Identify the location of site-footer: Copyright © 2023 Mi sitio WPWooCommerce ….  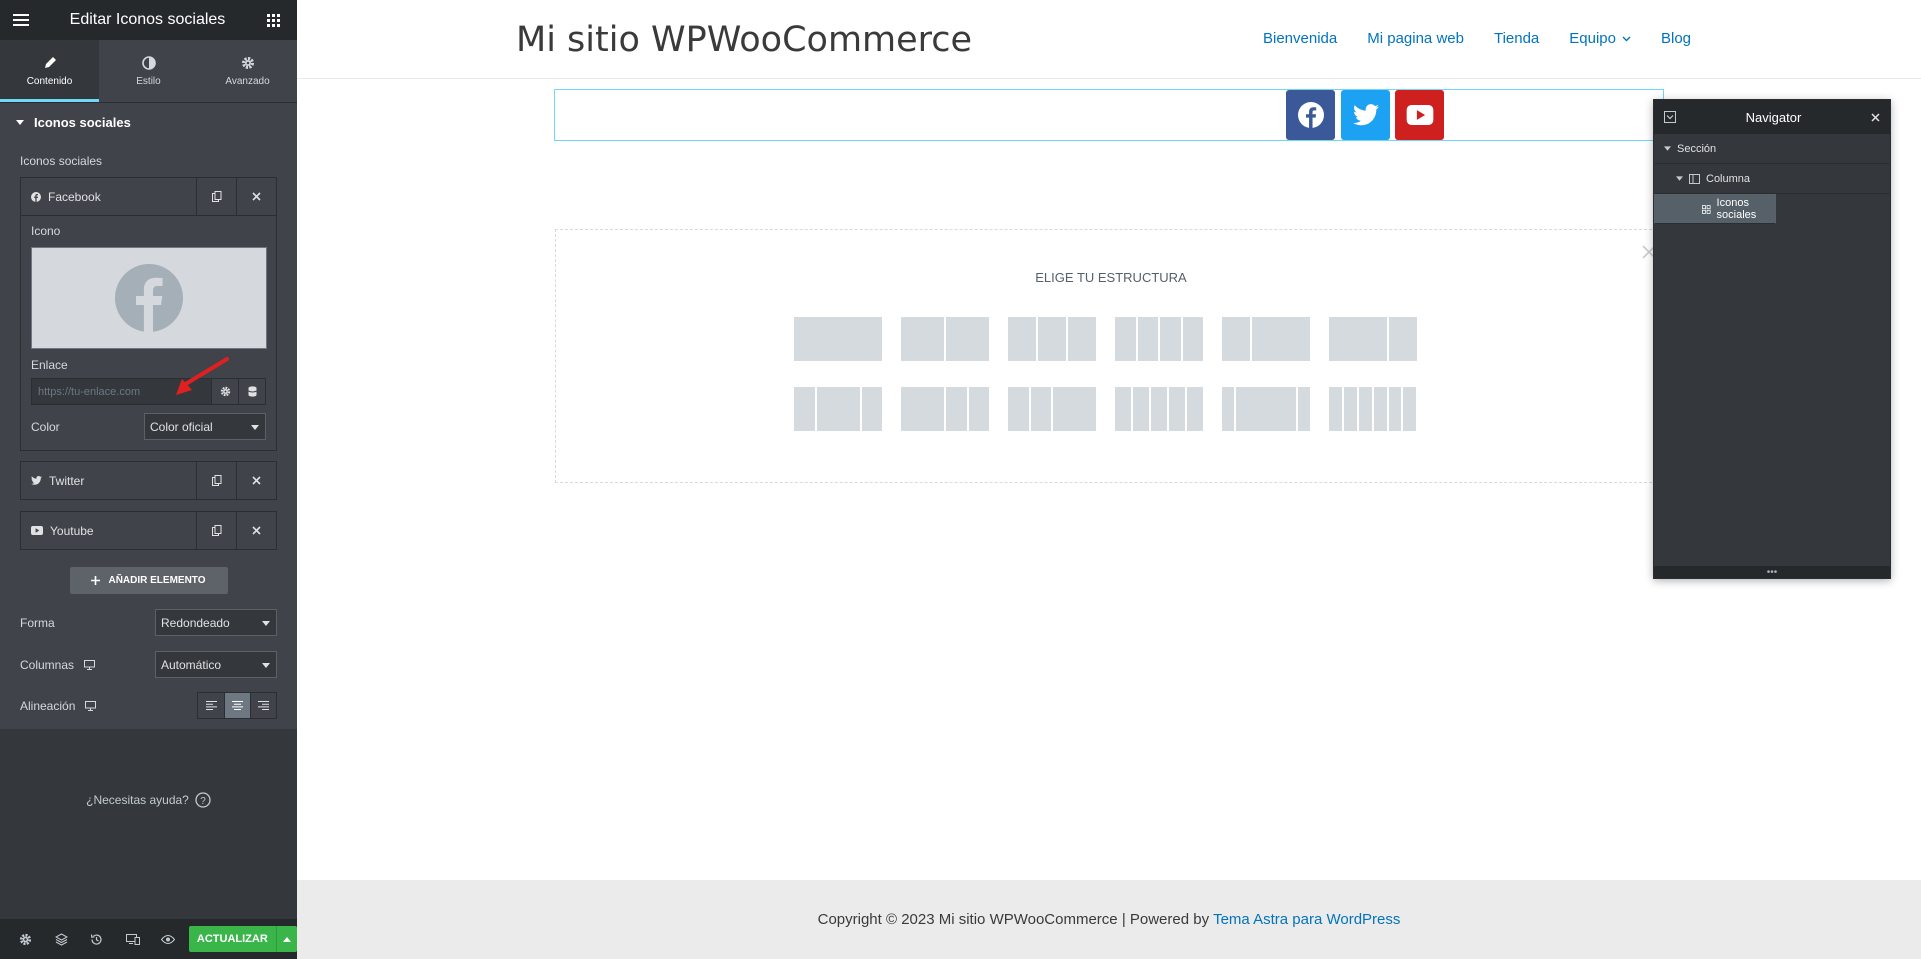
(1109, 919).